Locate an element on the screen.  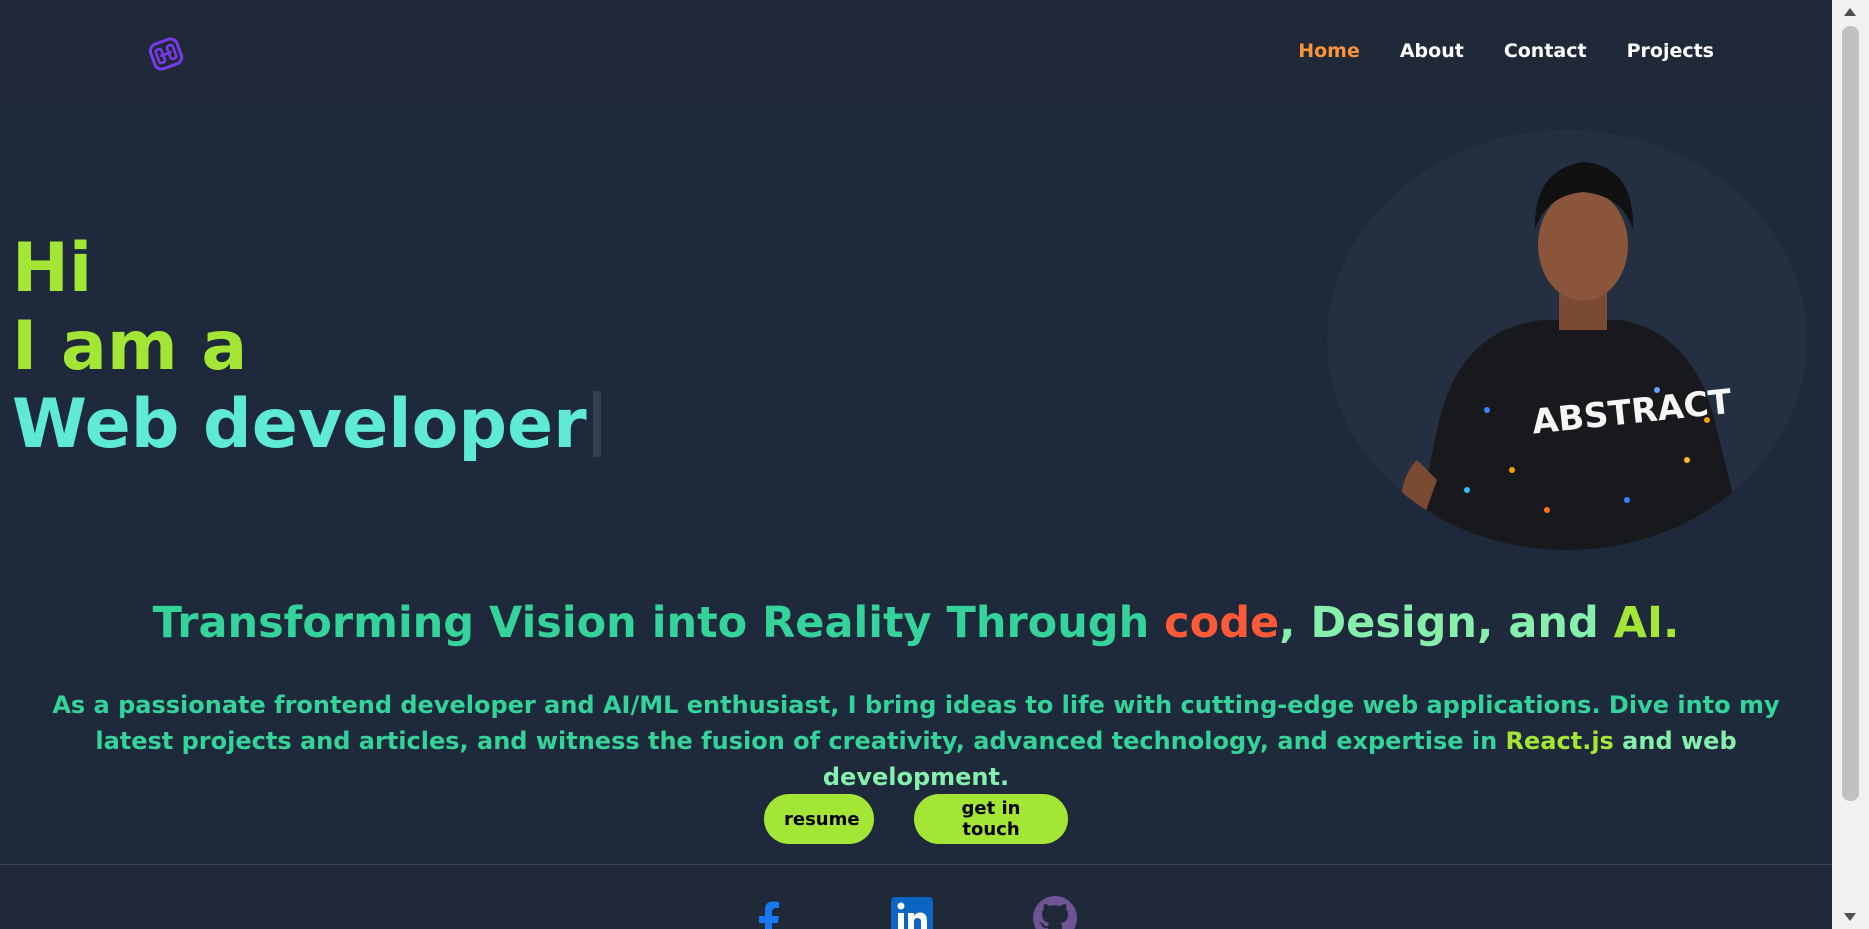
vertical-scrollbar is located at coordinates (1850, 464).